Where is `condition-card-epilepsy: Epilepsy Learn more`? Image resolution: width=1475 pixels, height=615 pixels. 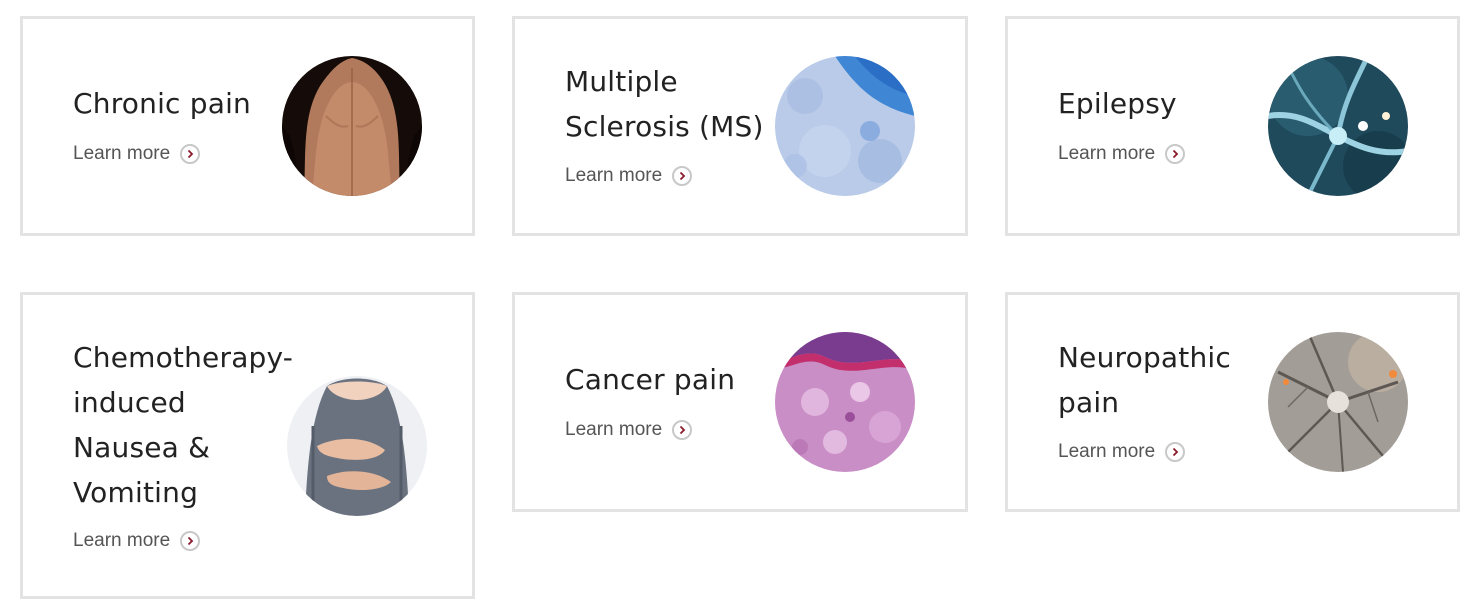
condition-card-epilepsy: Epilepsy Learn more is located at coordinates (1232, 126).